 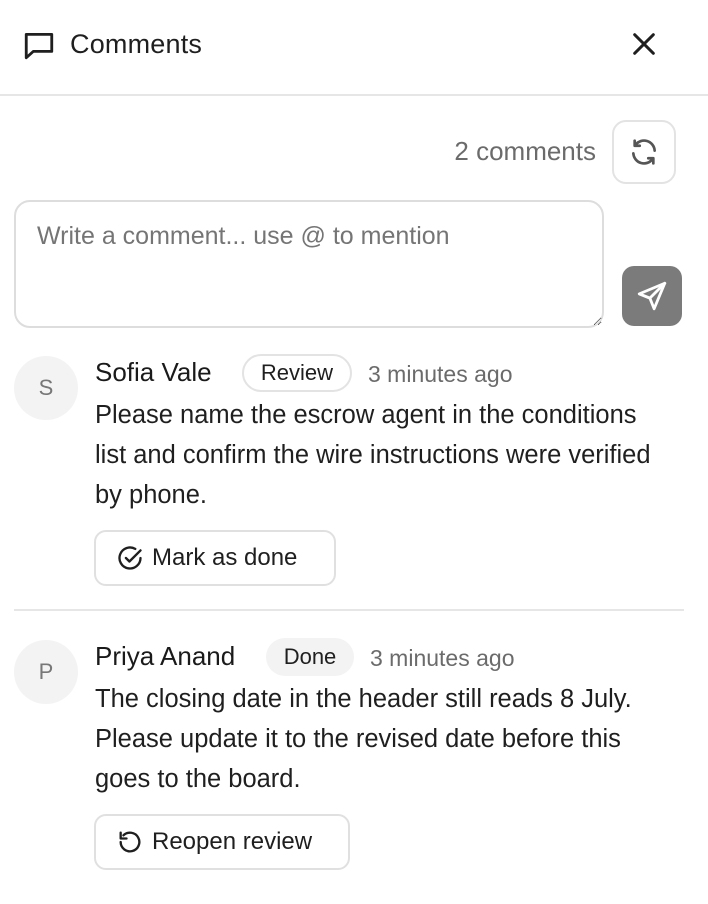 What do you see at coordinates (354, 48) in the screenshot?
I see `comments-header: Comments` at bounding box center [354, 48].